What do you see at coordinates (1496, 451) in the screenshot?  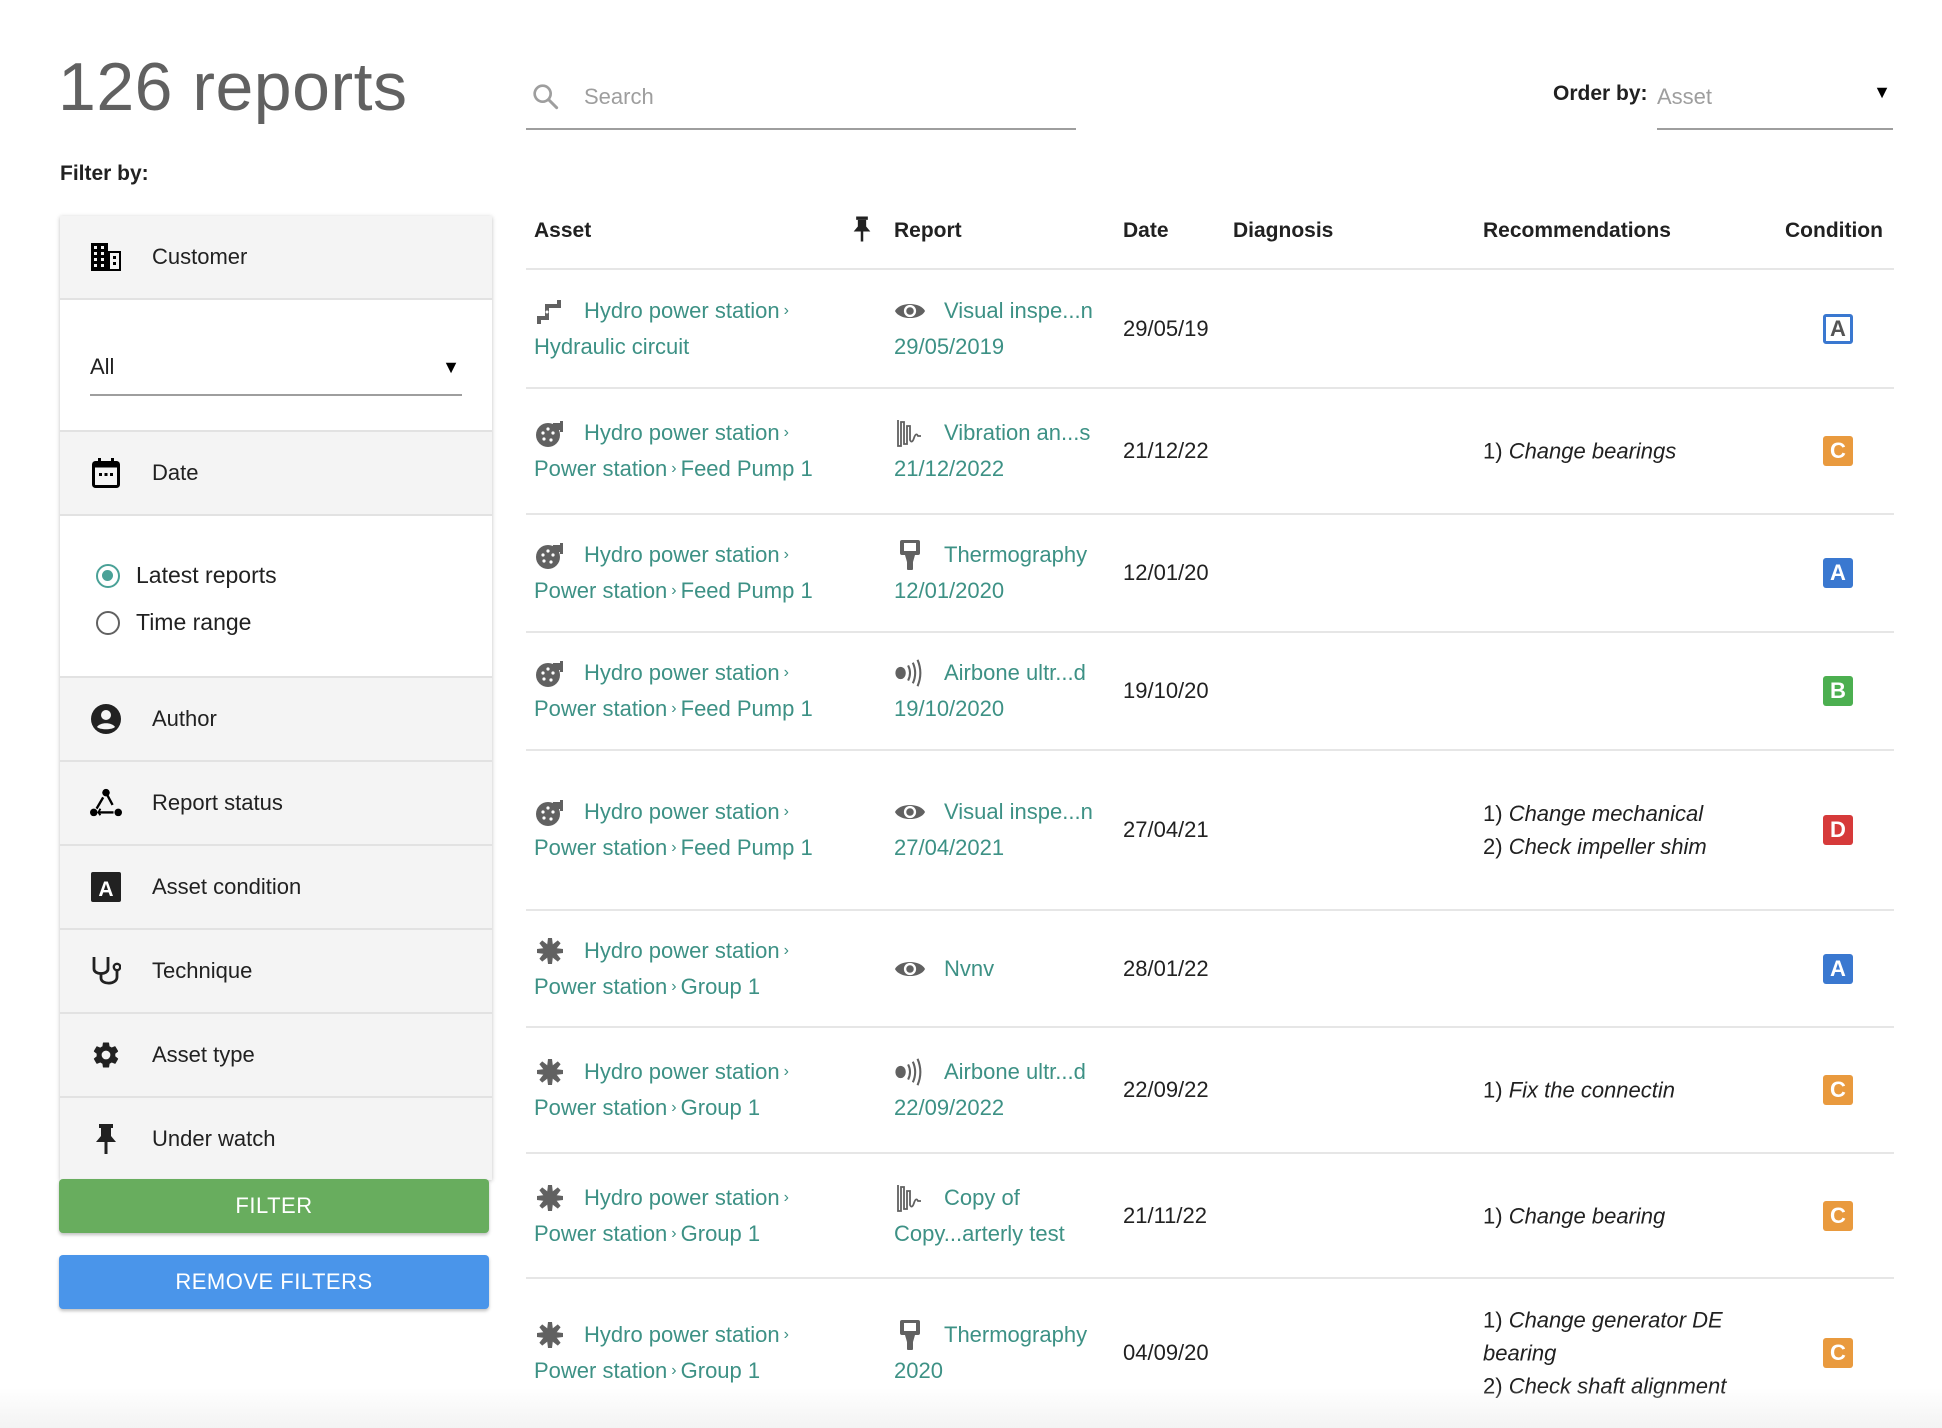 I see `recommendation-number: 1)` at bounding box center [1496, 451].